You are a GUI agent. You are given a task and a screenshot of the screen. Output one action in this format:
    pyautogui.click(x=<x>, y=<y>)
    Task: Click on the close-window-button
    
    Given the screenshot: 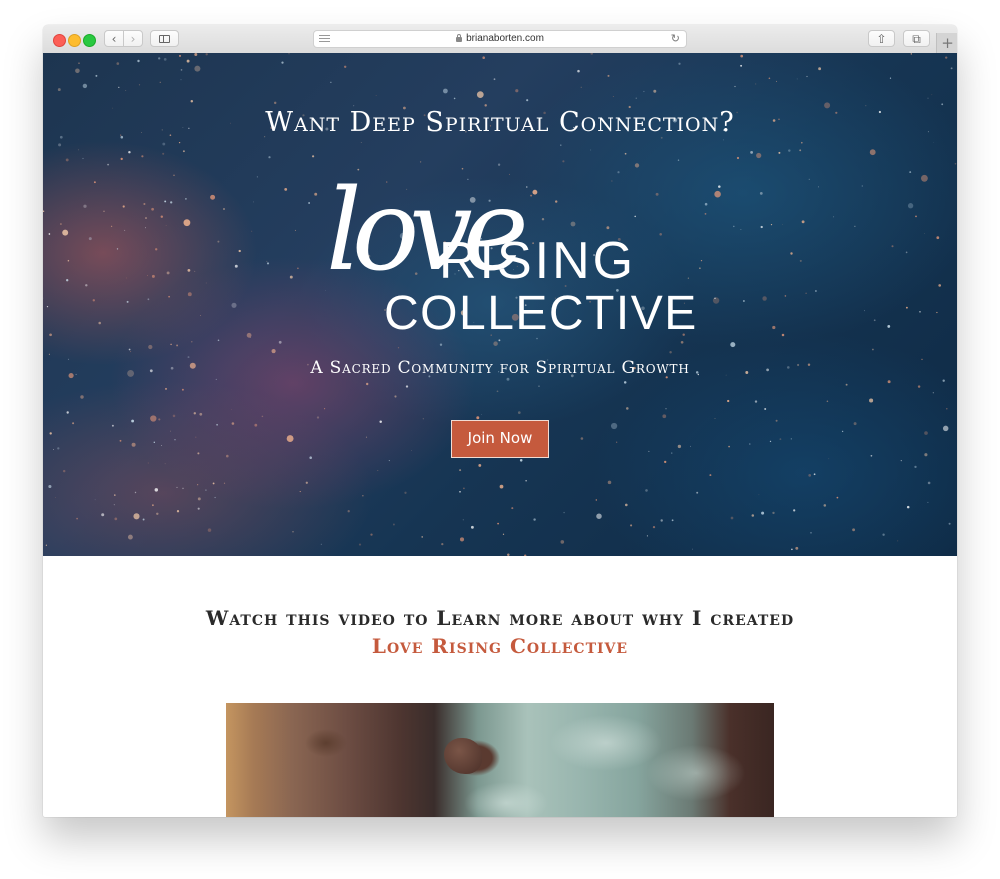 What is the action you would take?
    pyautogui.click(x=59, y=40)
    